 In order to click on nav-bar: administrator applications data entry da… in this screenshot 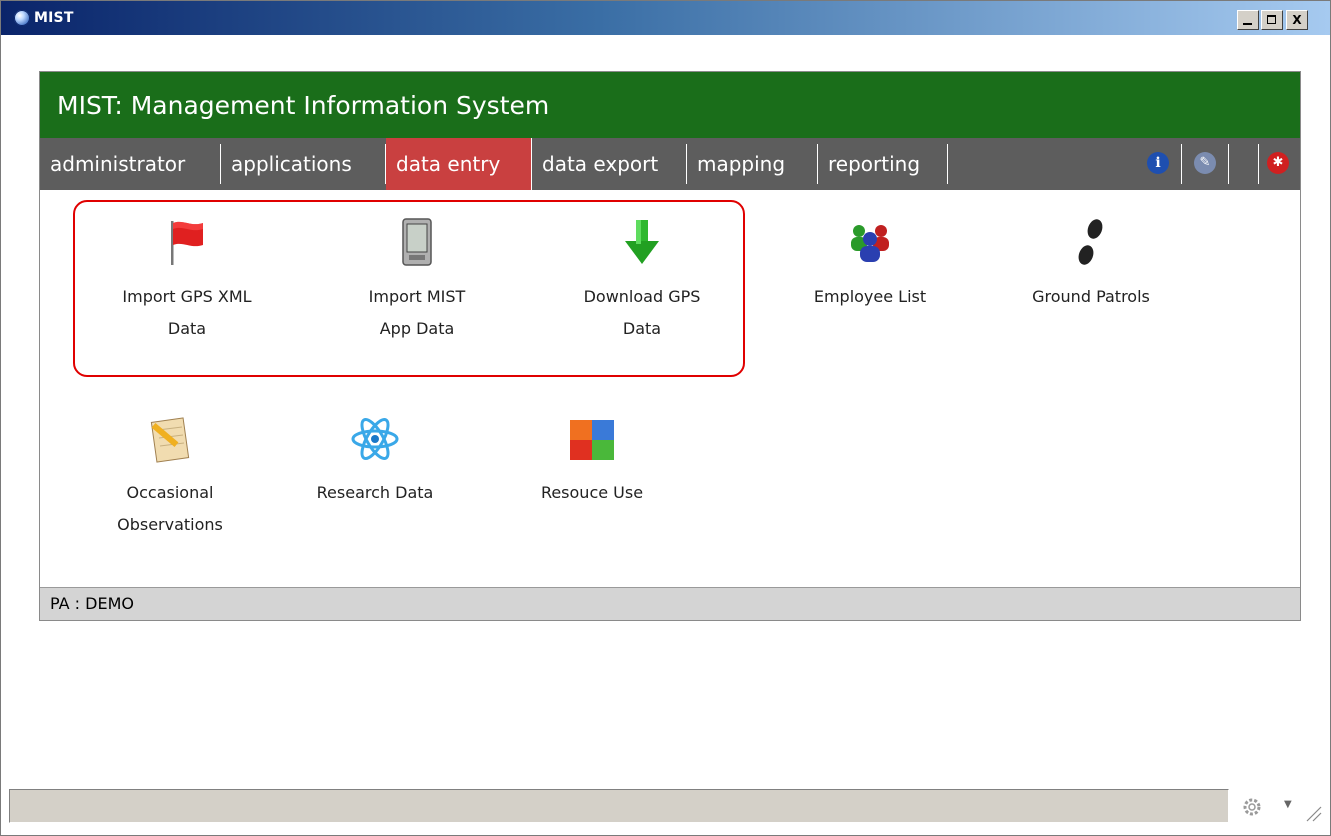, I will do `click(670, 164)`.